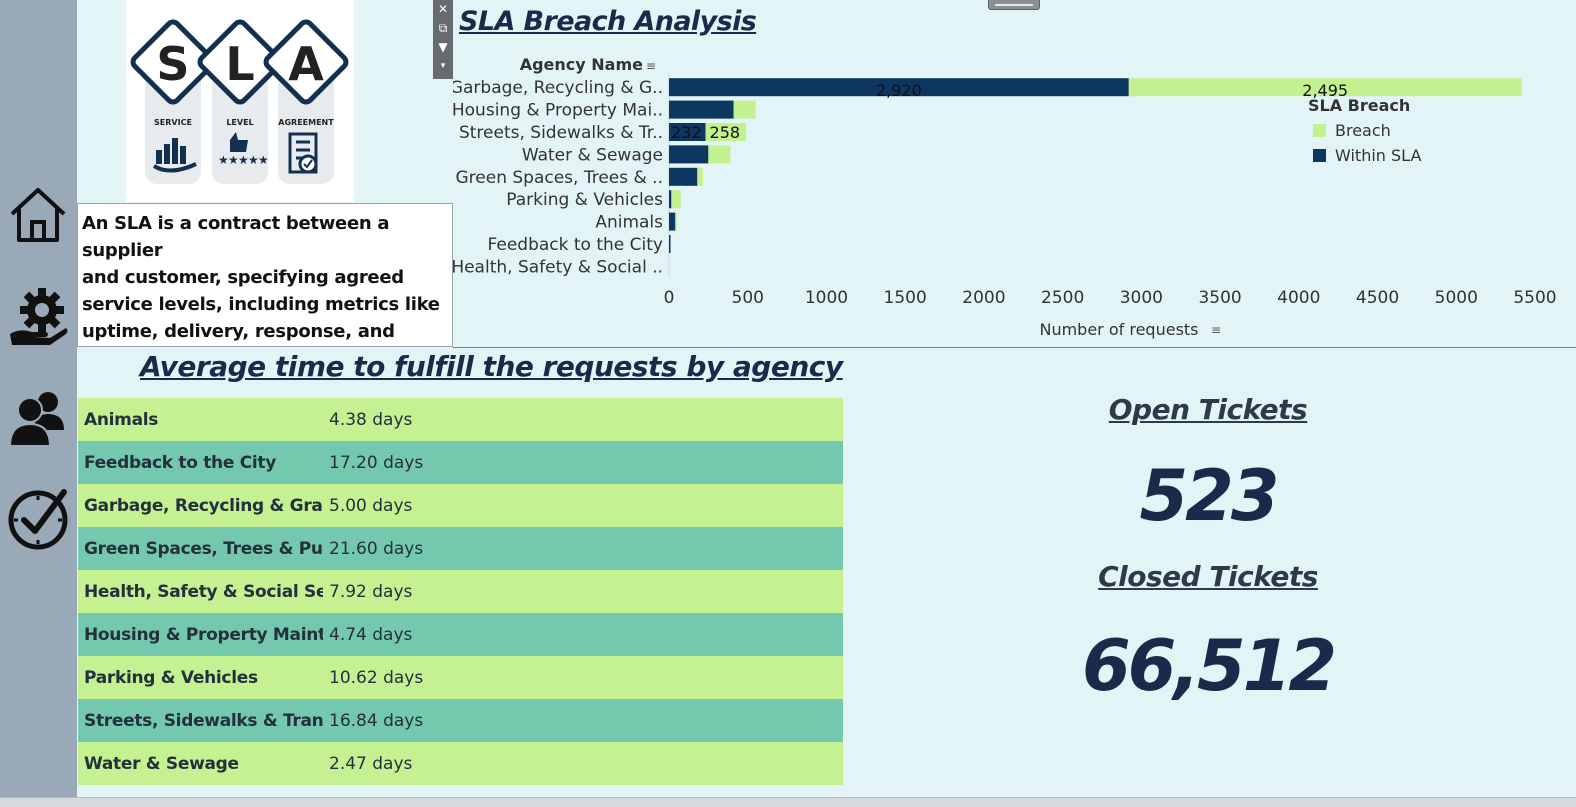 Image resolution: width=1576 pixels, height=807 pixels. What do you see at coordinates (376, 548) in the screenshot?
I see `avg-days-cell: 21.60 days` at bounding box center [376, 548].